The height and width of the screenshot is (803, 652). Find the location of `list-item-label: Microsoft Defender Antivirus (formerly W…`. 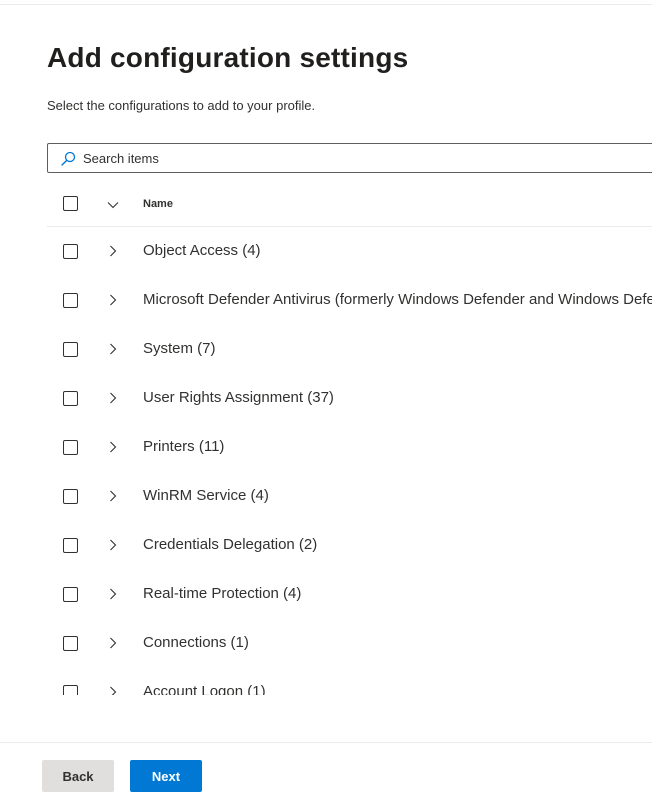

list-item-label: Microsoft Defender Antivirus (formerly W… is located at coordinates (397, 299).